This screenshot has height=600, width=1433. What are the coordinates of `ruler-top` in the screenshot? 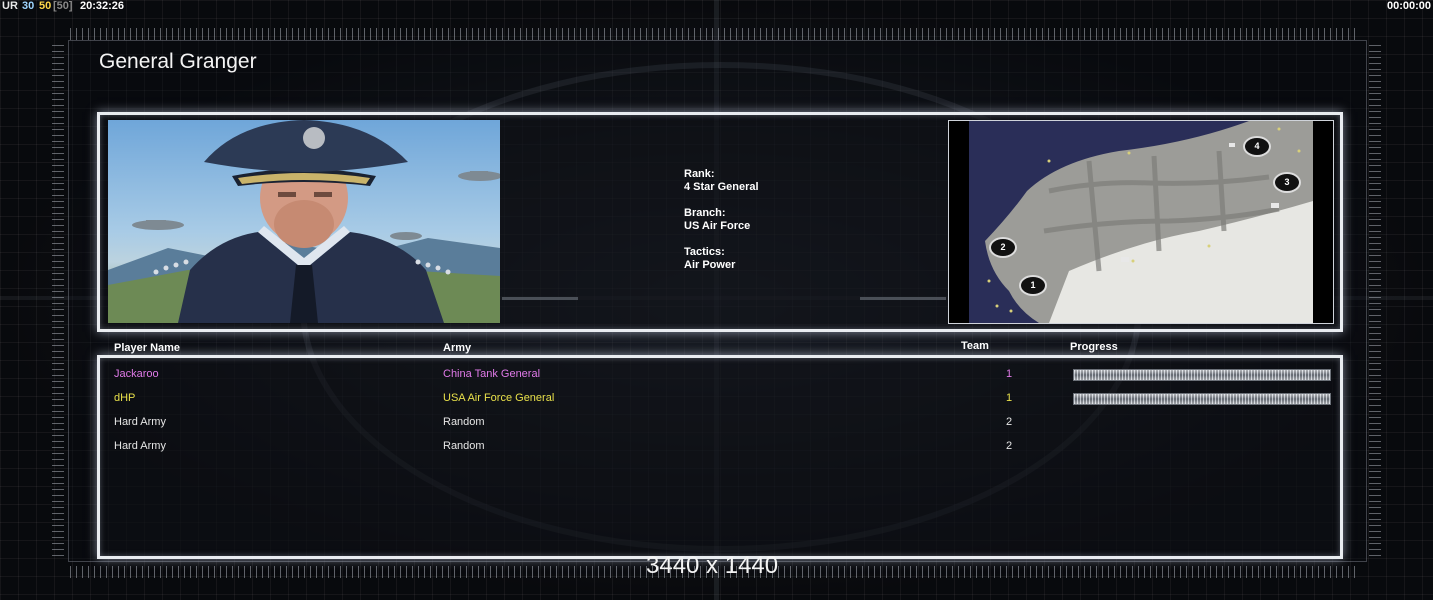 It's located at (715, 34).